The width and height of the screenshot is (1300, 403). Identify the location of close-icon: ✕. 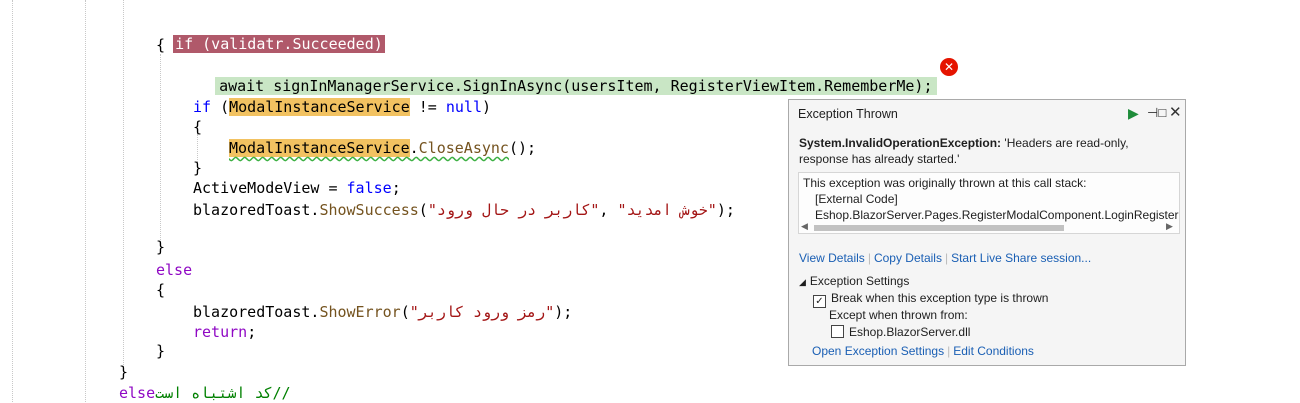
(1175, 113).